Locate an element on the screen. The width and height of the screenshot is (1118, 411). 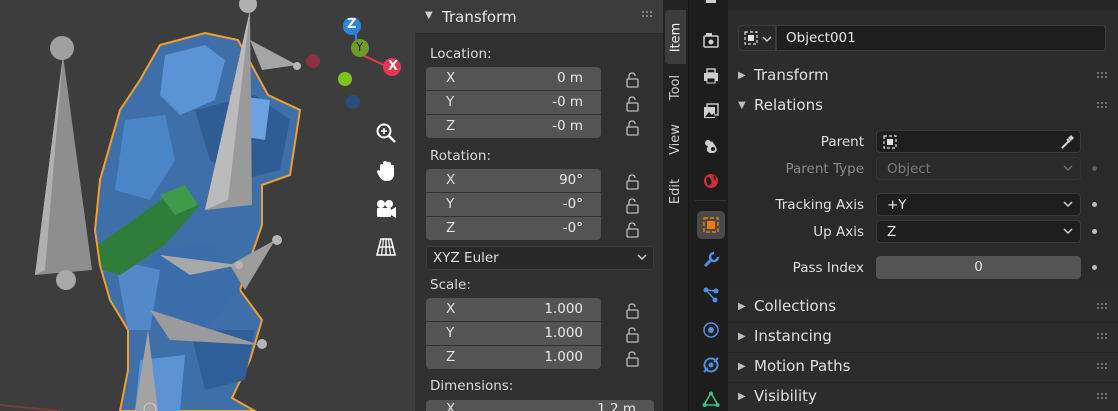
dimensions-x-field: X 1.2 m is located at coordinates (540, 405).